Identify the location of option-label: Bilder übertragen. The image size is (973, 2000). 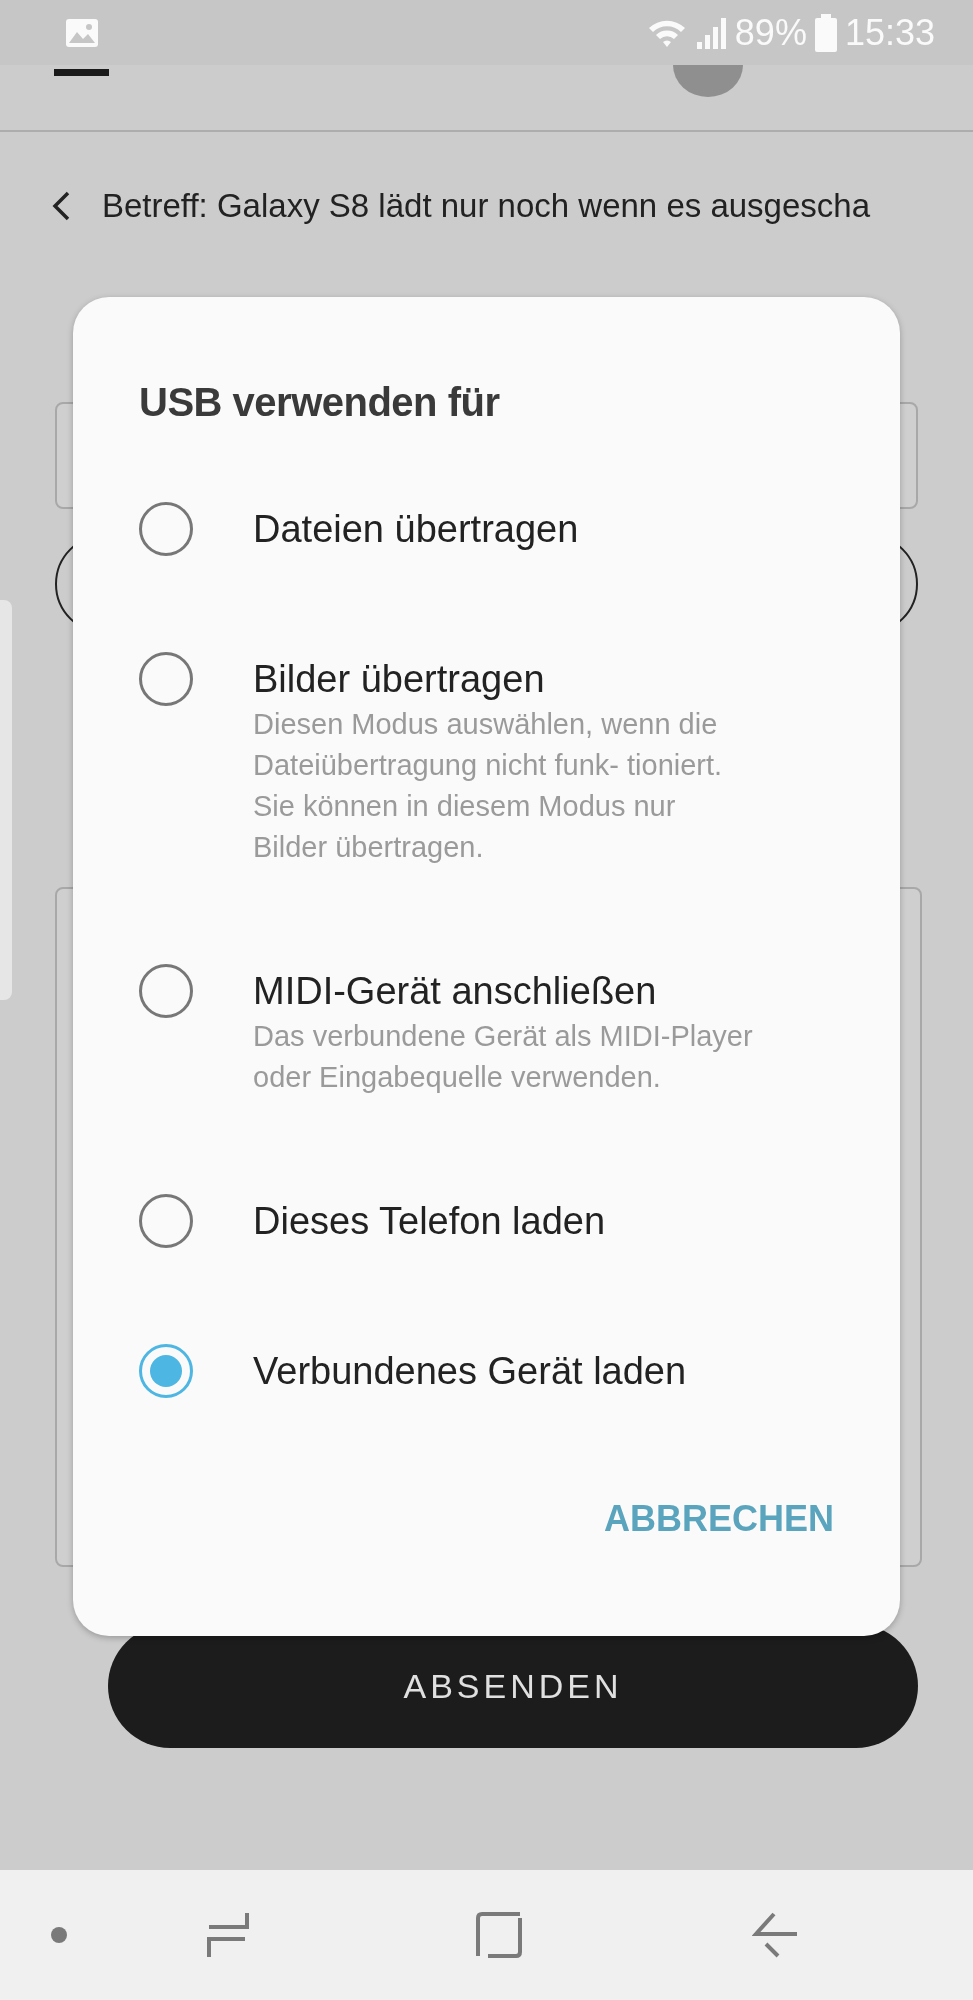
(503, 679).